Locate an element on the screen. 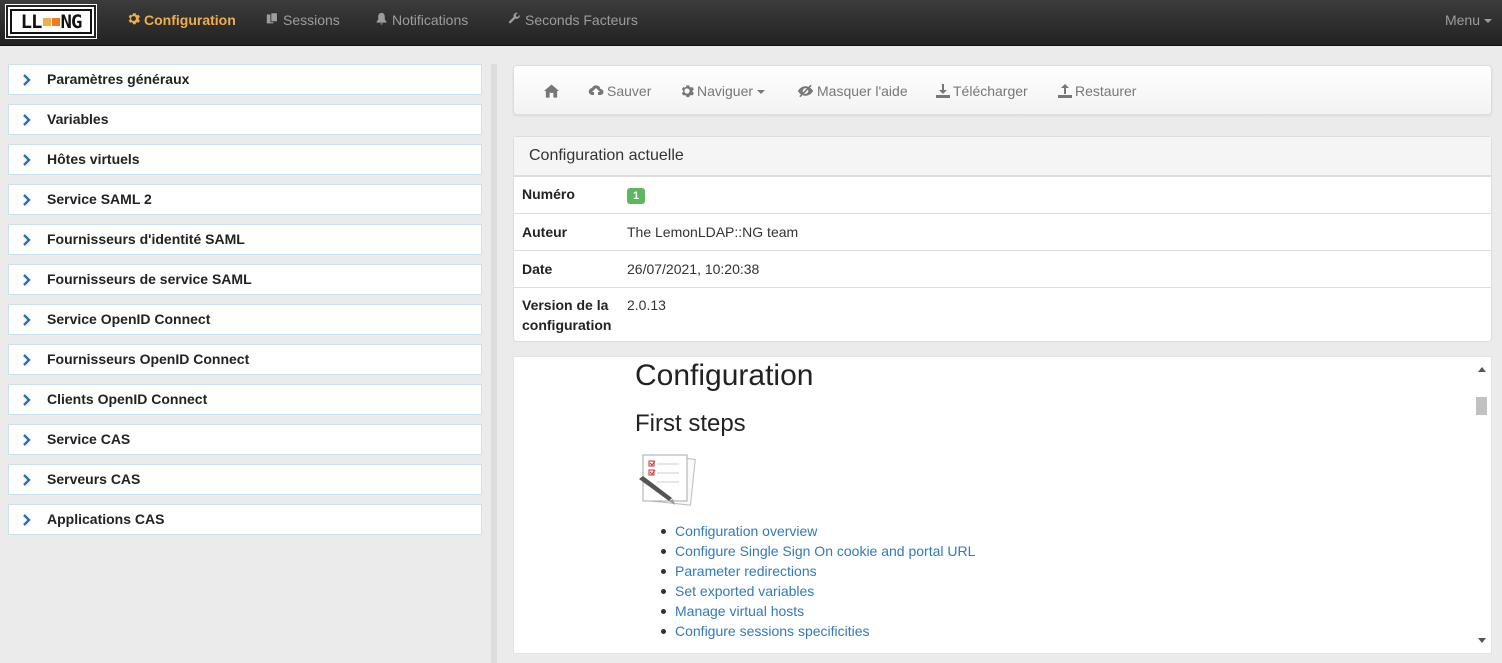 The width and height of the screenshot is (1502, 663). help-scrollbar is located at coordinates (1482, 505).